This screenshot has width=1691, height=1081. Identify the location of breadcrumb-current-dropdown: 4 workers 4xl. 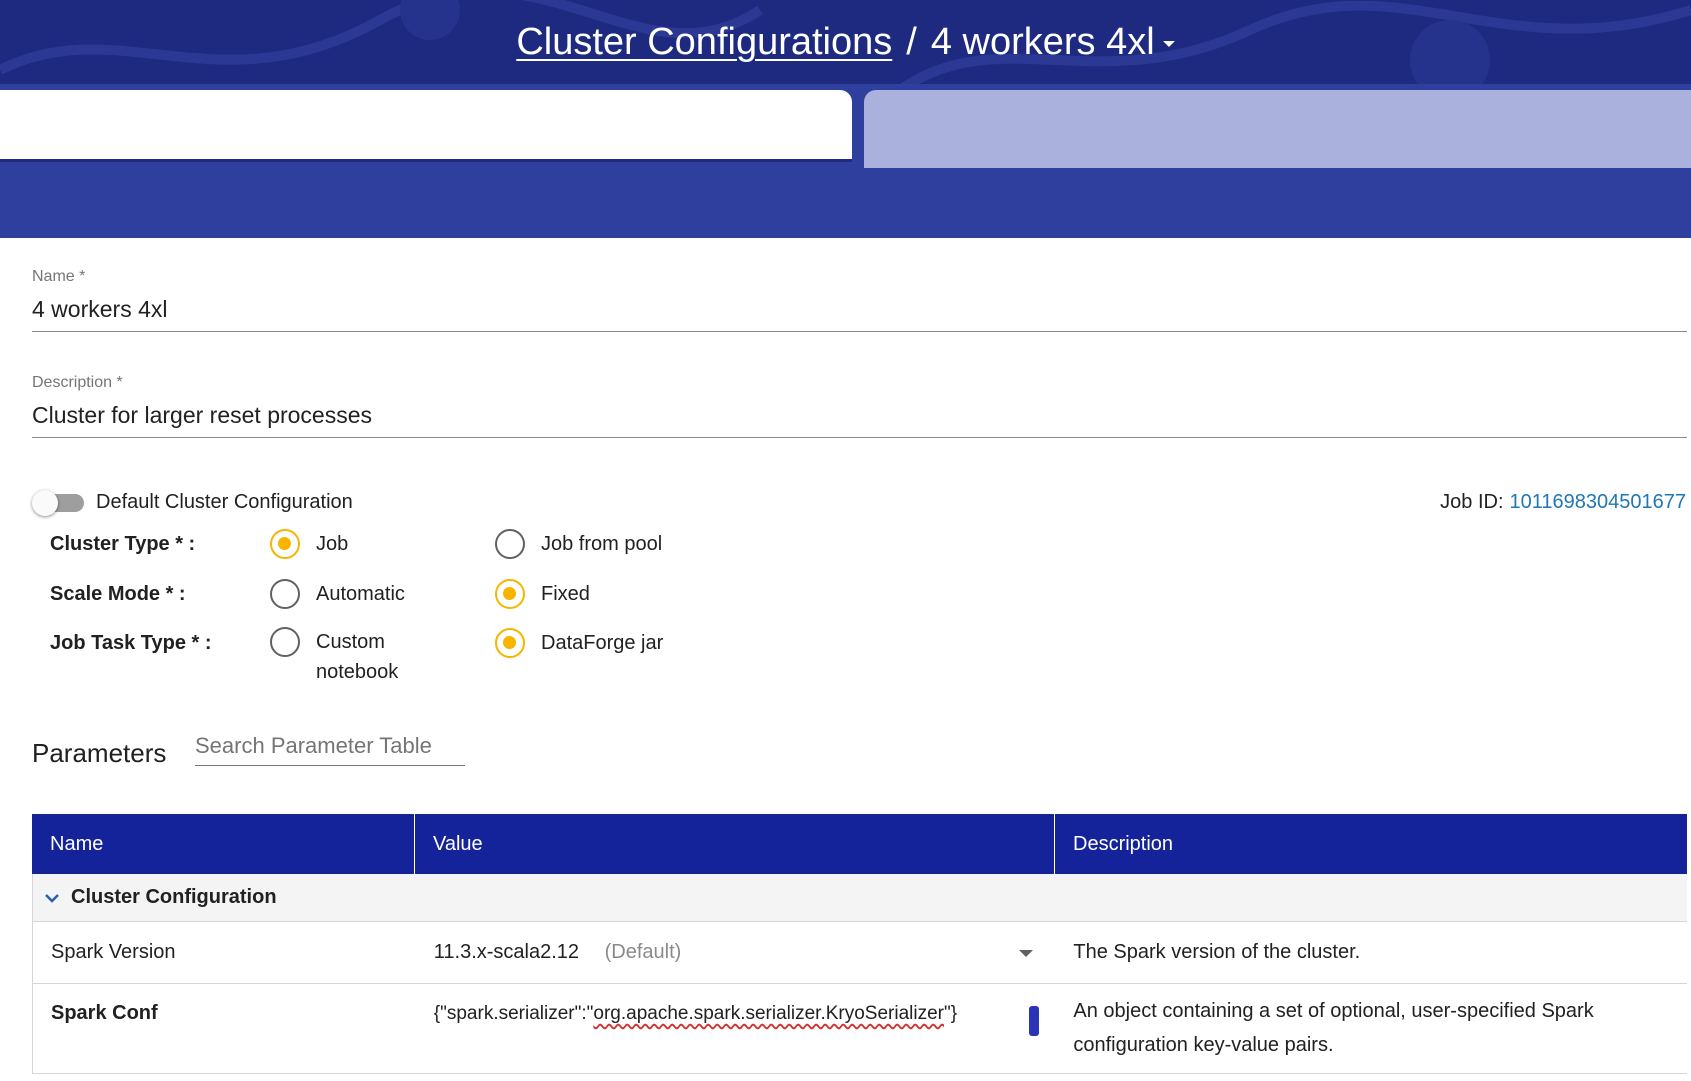
(1053, 42).